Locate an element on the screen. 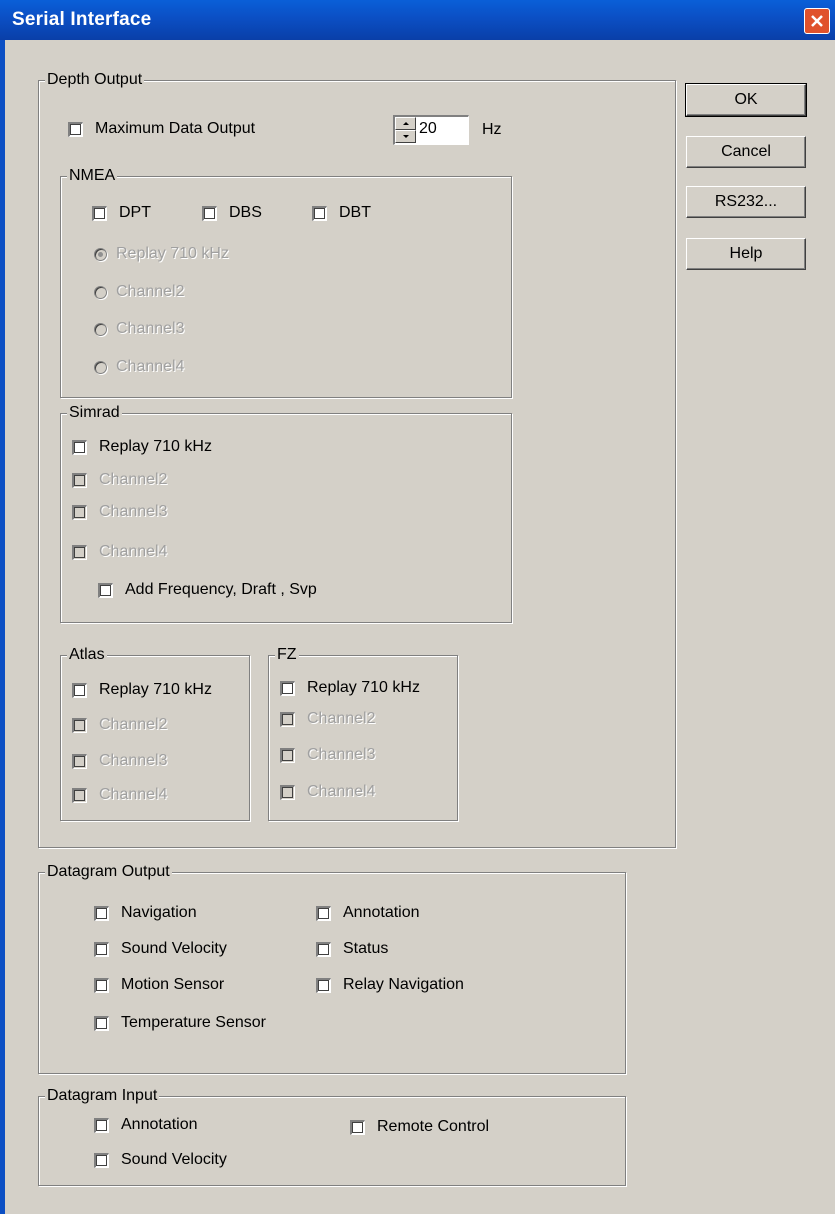 This screenshot has height=1214, width=835. window-left-border is located at coordinates (2, 627).